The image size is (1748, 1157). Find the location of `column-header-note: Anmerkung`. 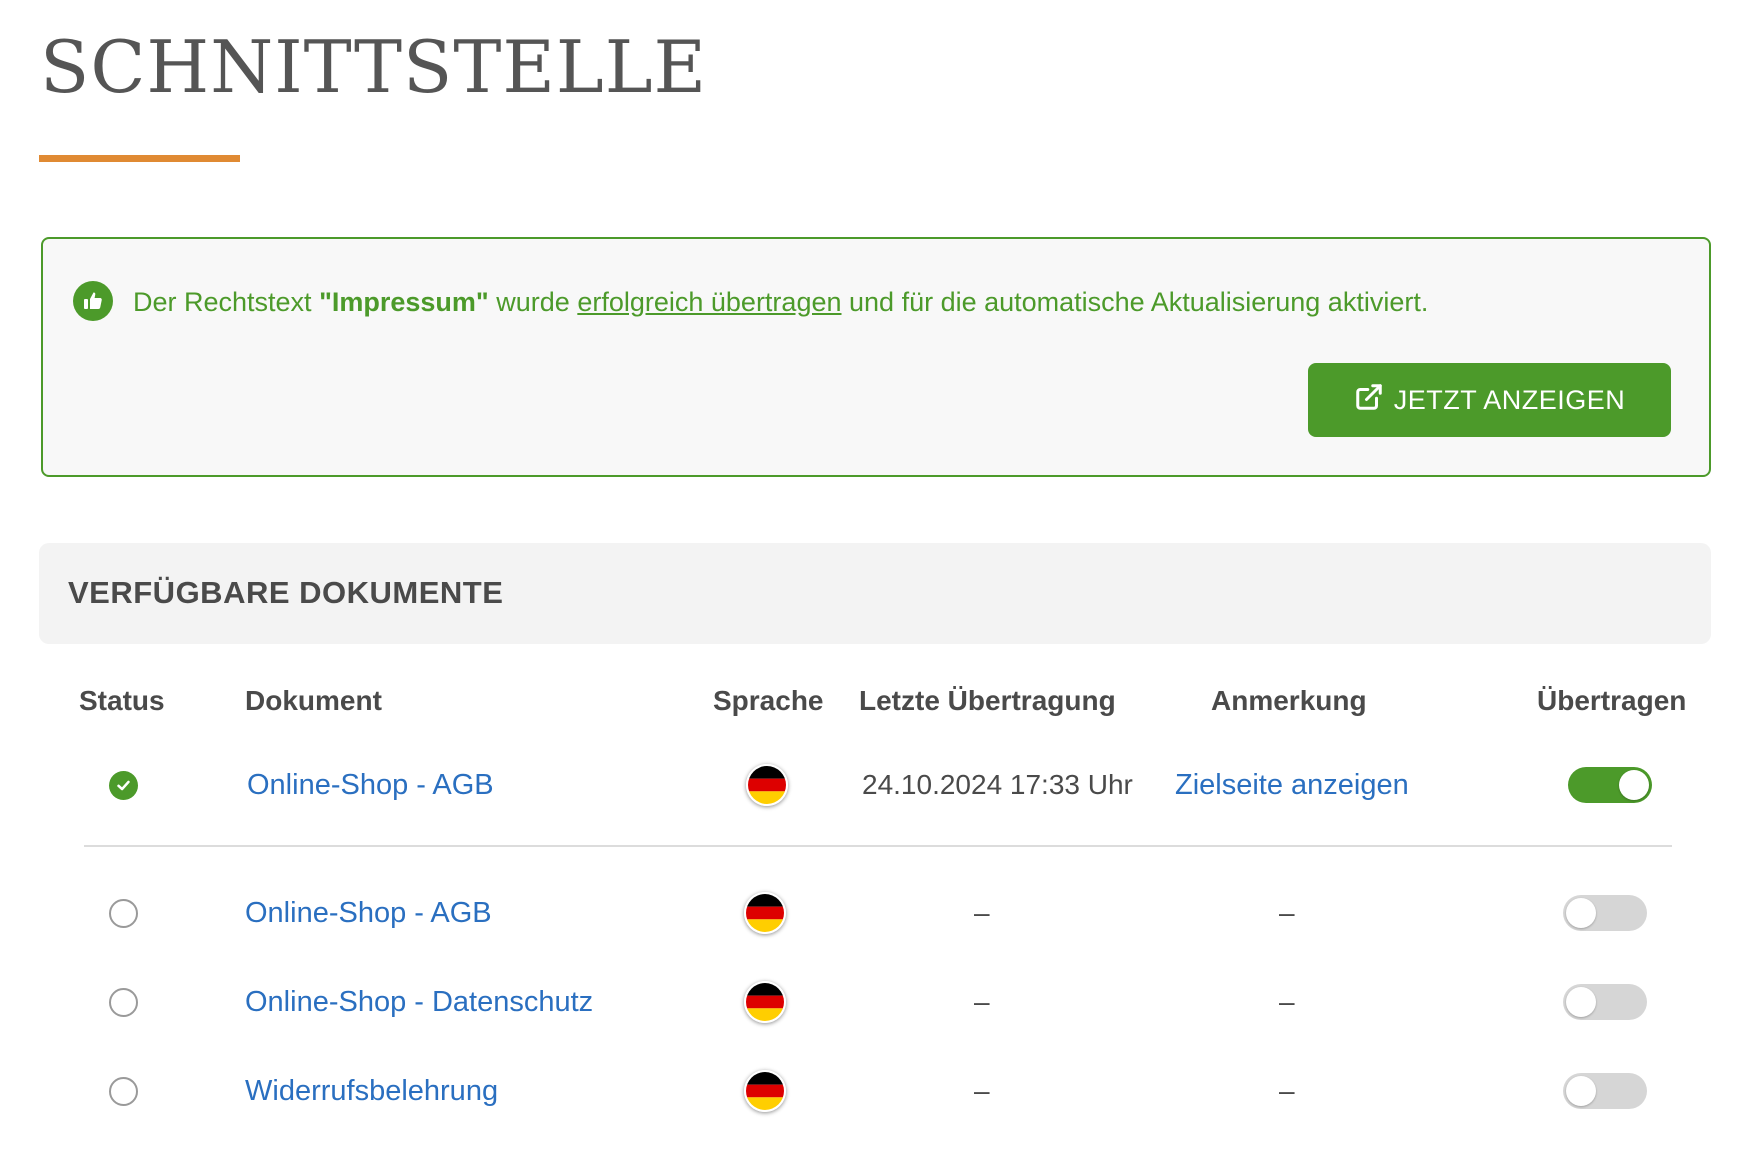

column-header-note: Anmerkung is located at coordinates (1289, 700).